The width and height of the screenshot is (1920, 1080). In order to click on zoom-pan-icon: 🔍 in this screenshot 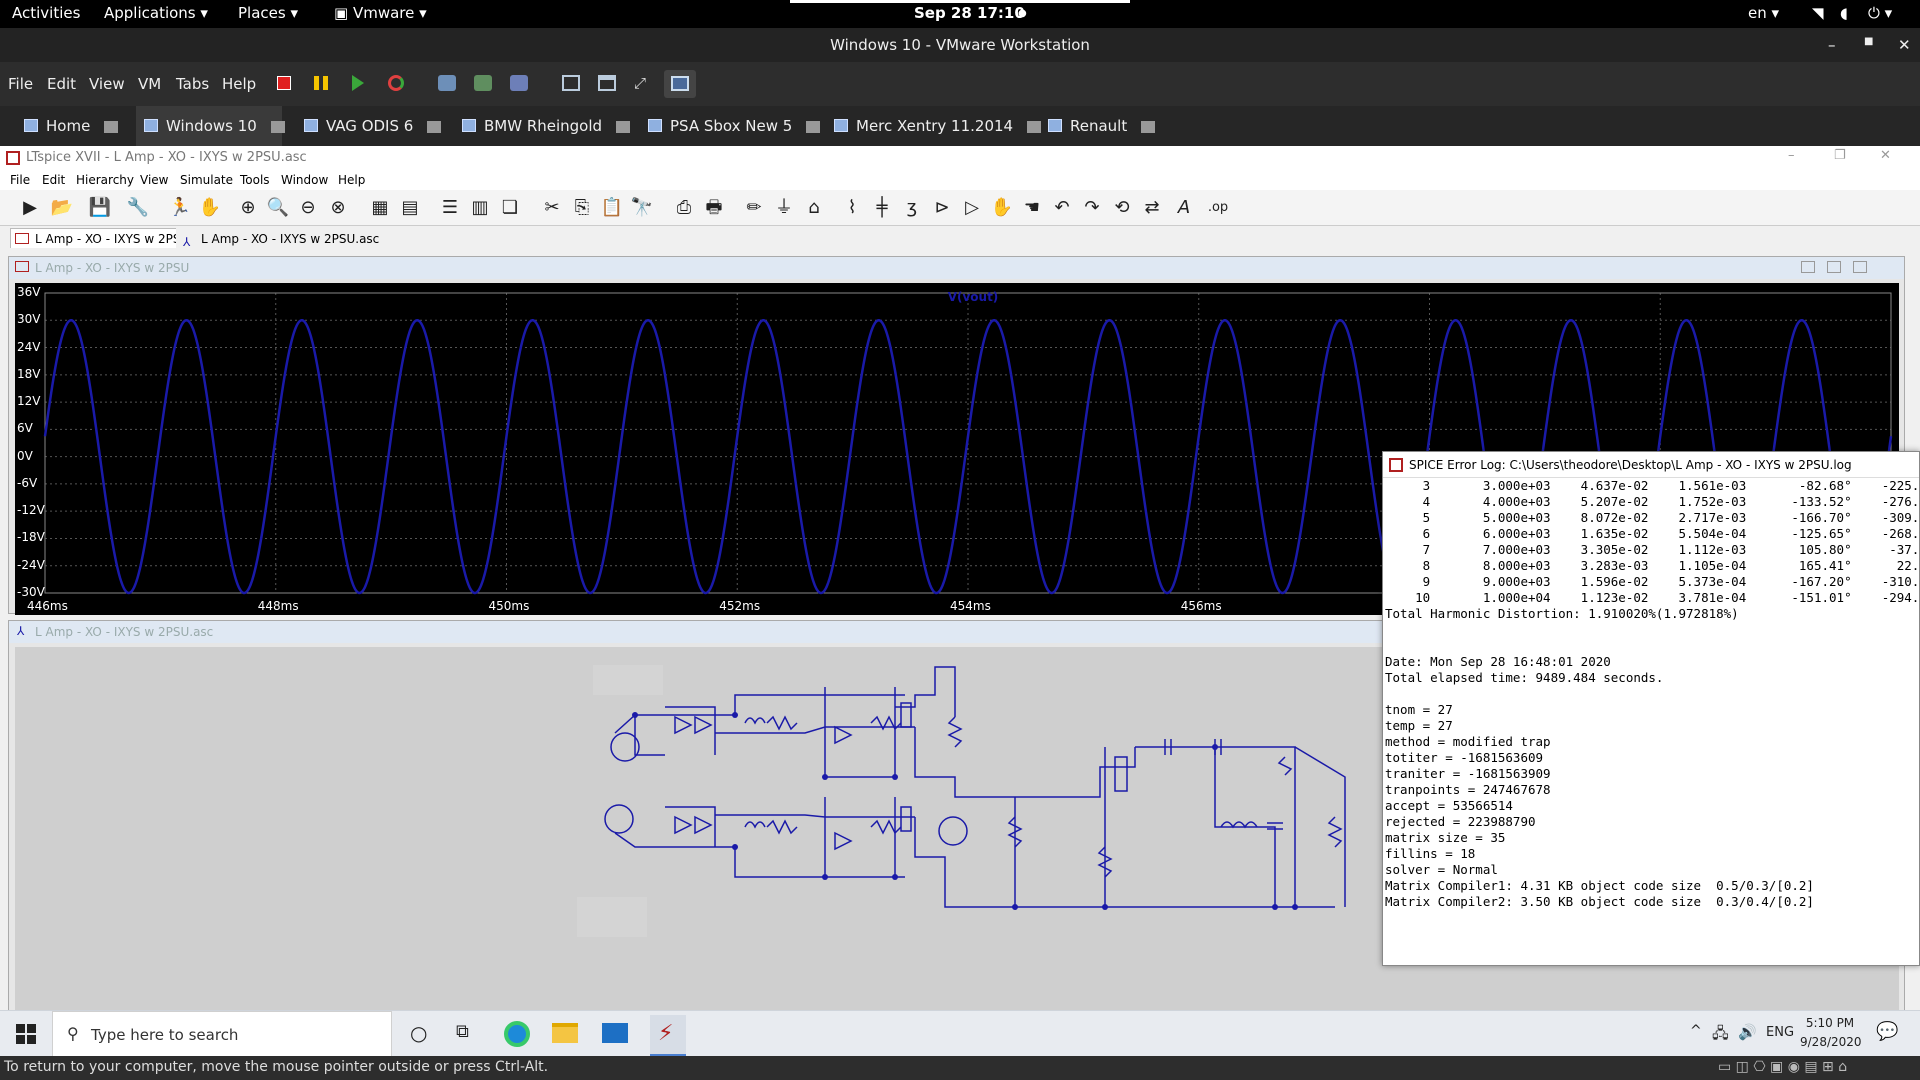, I will do `click(278, 208)`.